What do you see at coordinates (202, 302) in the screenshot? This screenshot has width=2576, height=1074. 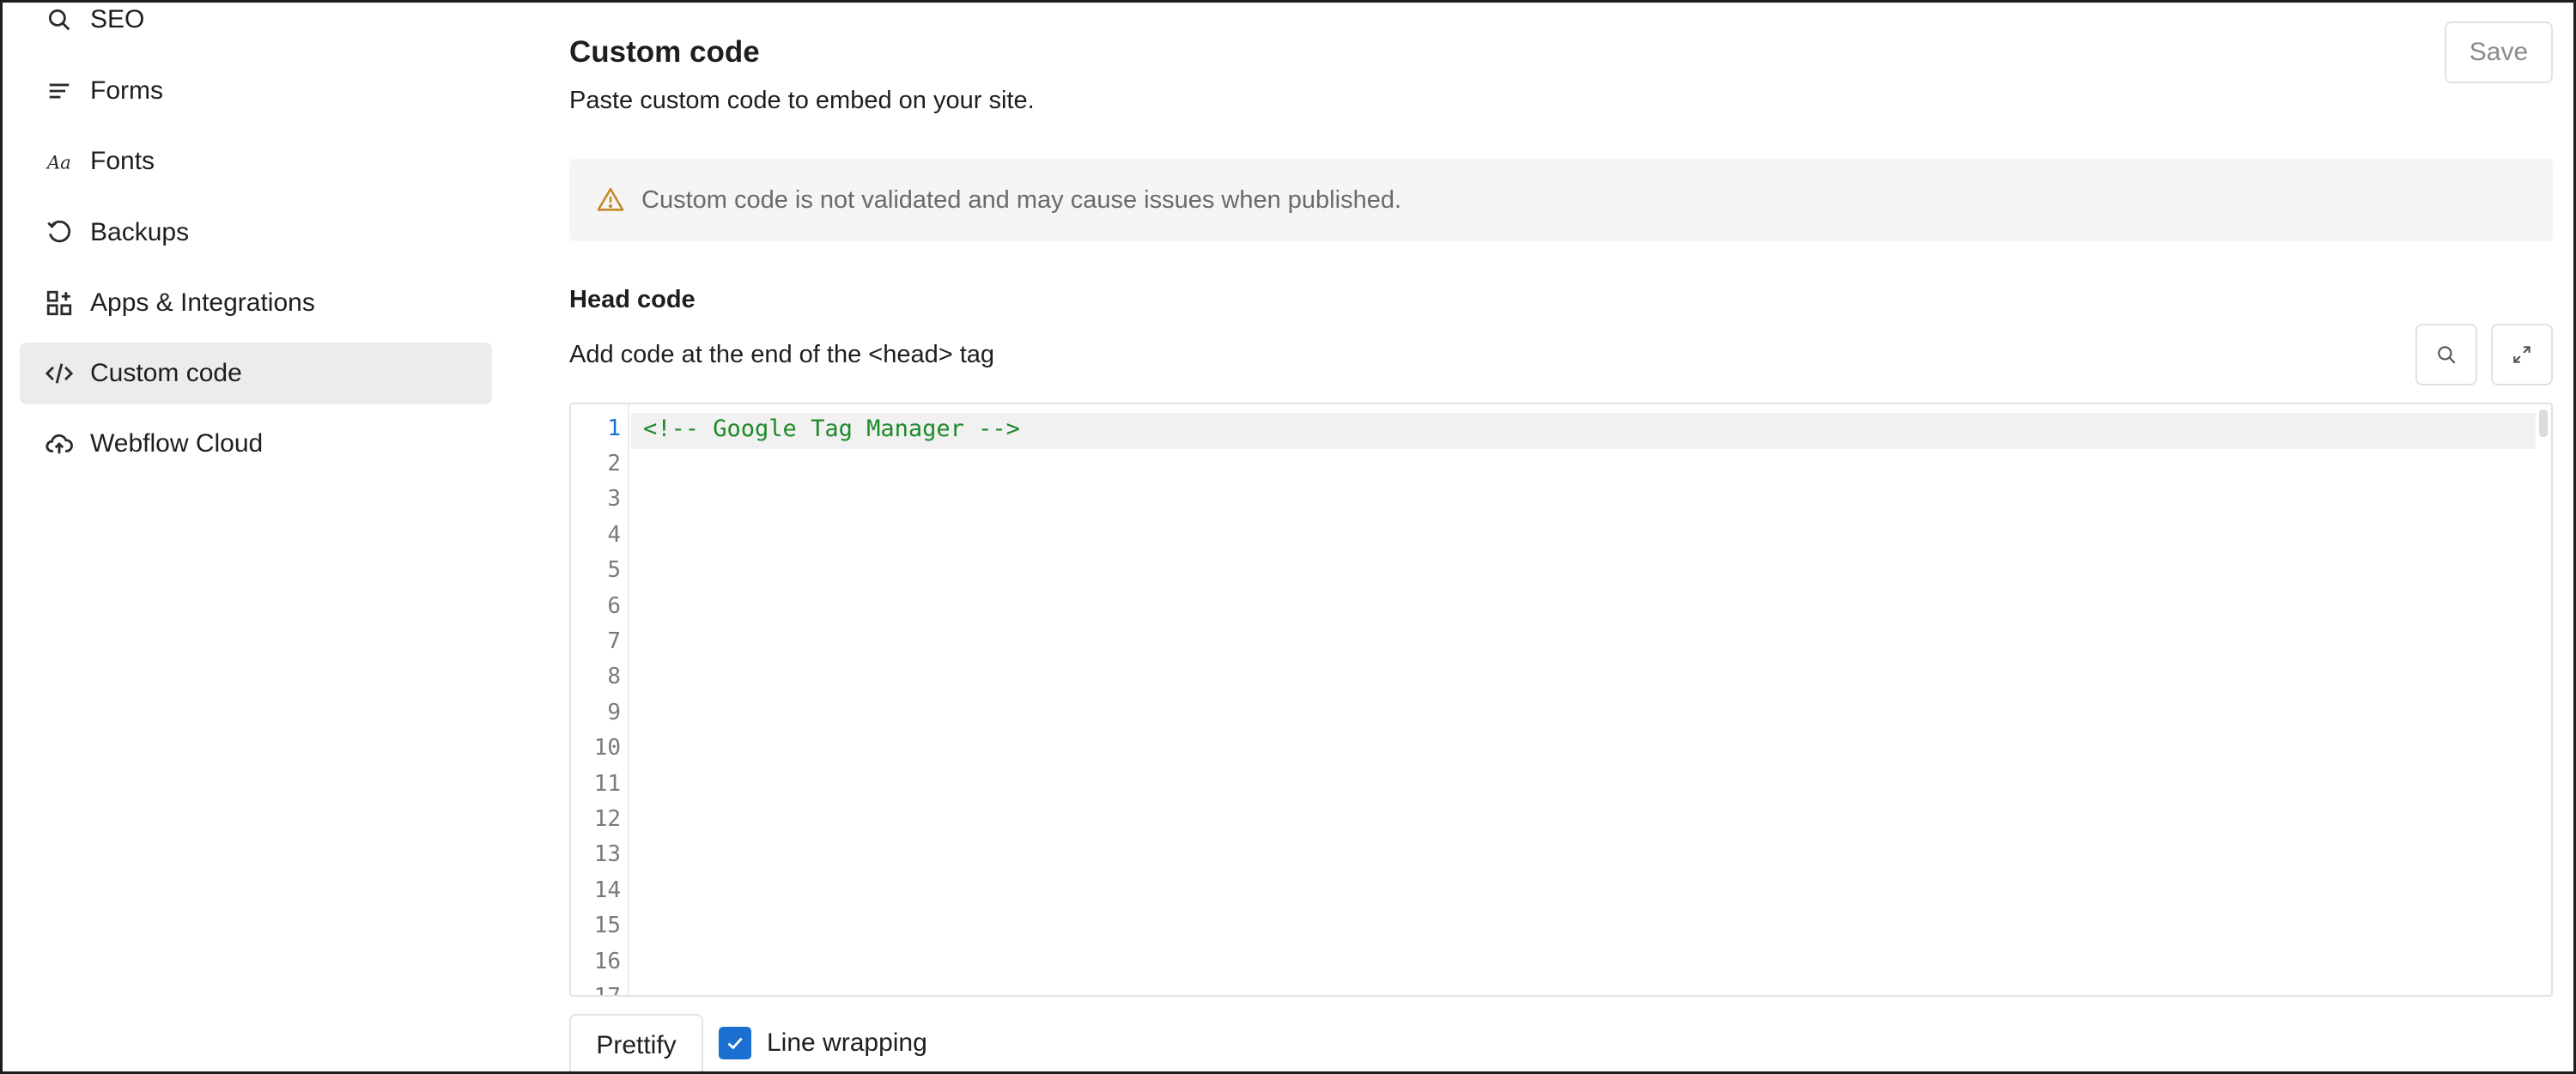 I see `sidebar-item-label: Apps & Integrations` at bounding box center [202, 302].